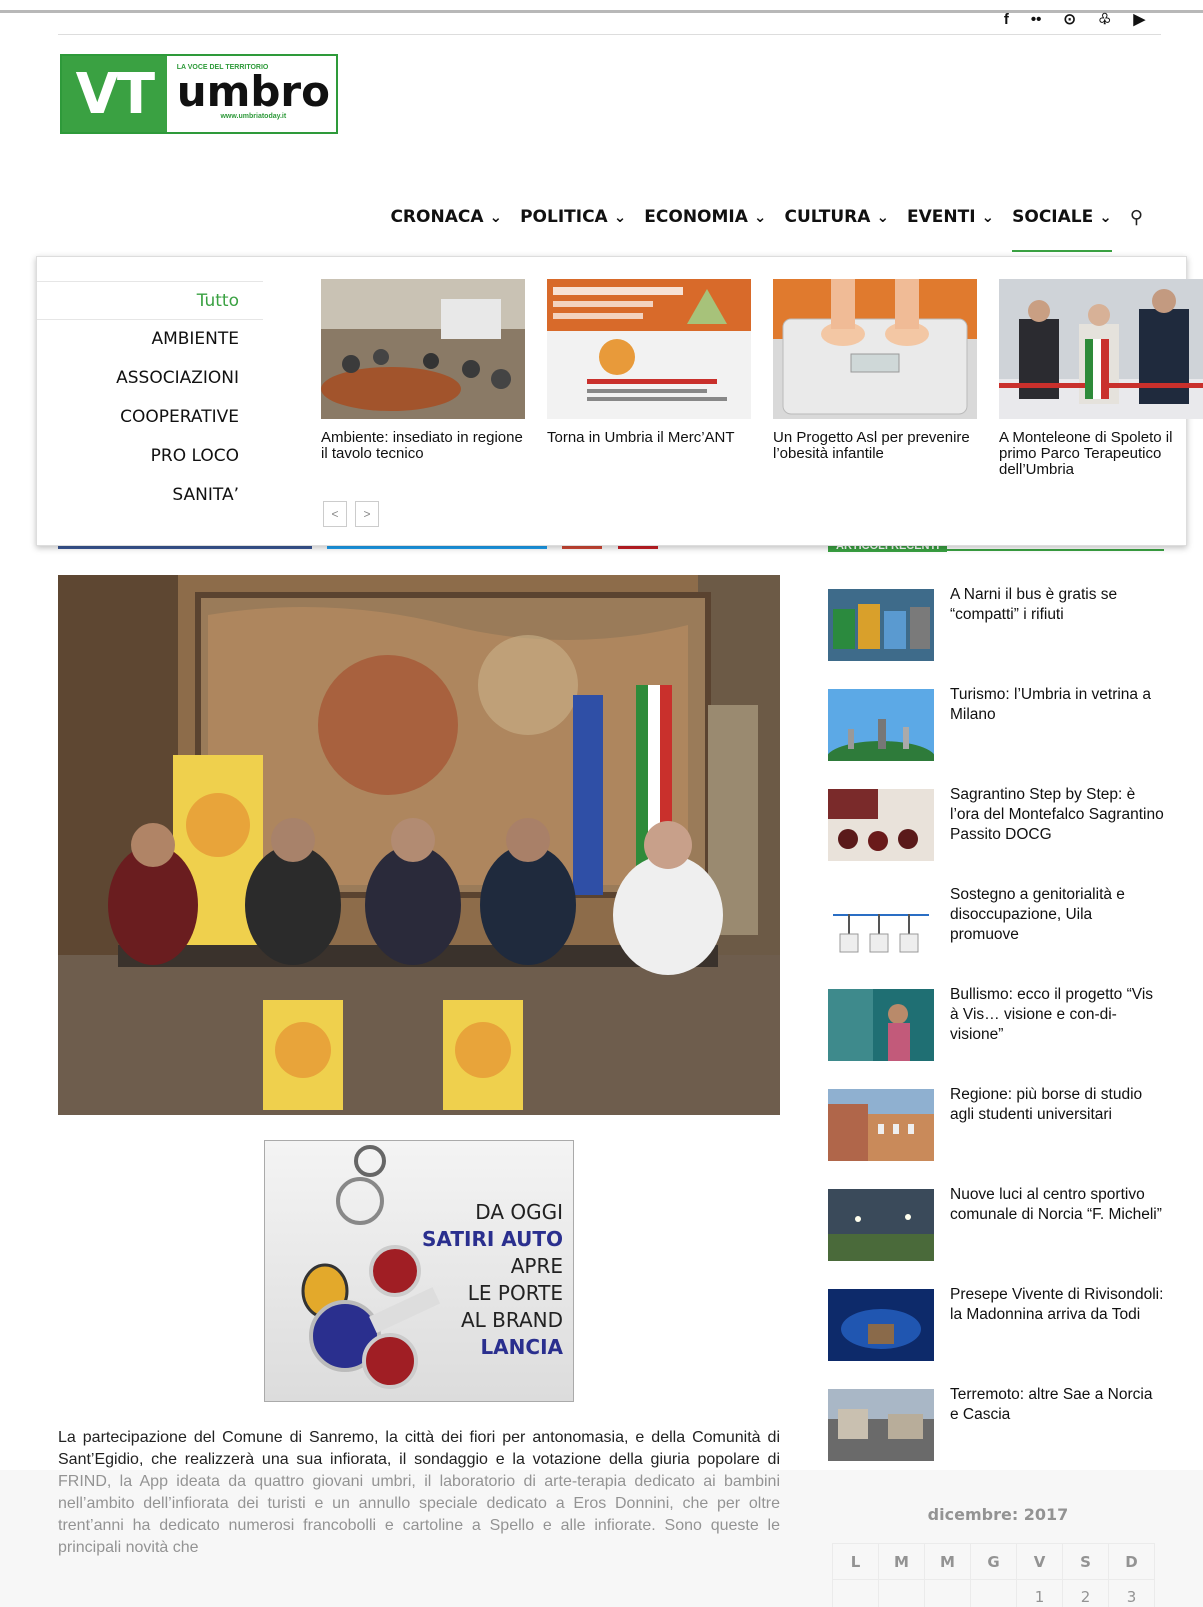  Describe the element at coordinates (492, 1239) in the screenshot. I see `ad-line: SATIRI AUTO` at that location.